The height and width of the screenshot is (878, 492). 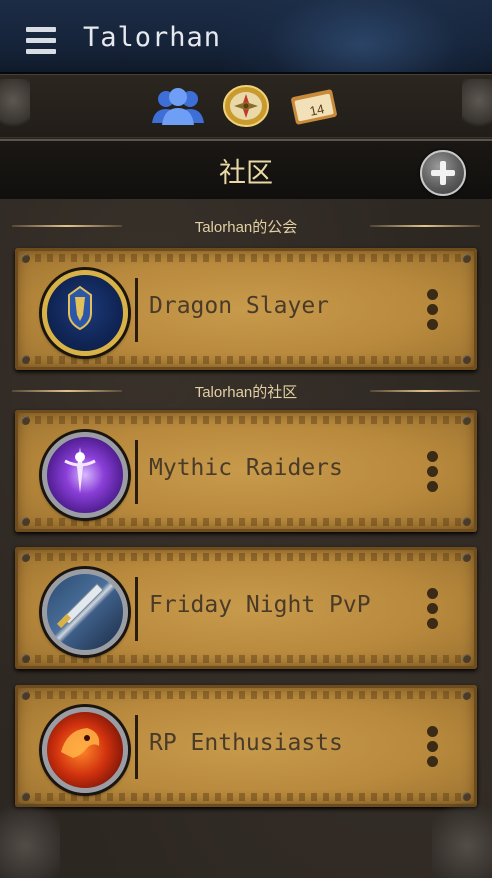 What do you see at coordinates (85, 612) in the screenshot?
I see `sword-emblem-icon` at bounding box center [85, 612].